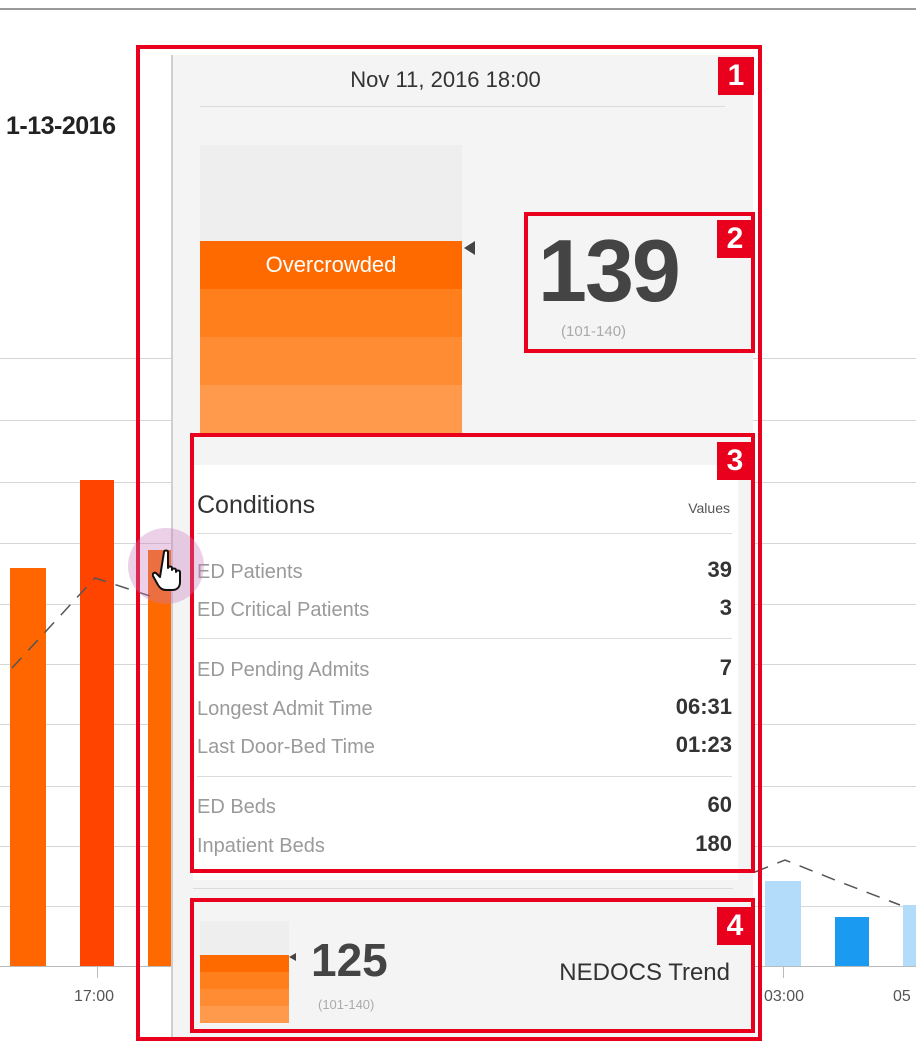  I want to click on x-tick-label: 03:00, so click(784, 996).